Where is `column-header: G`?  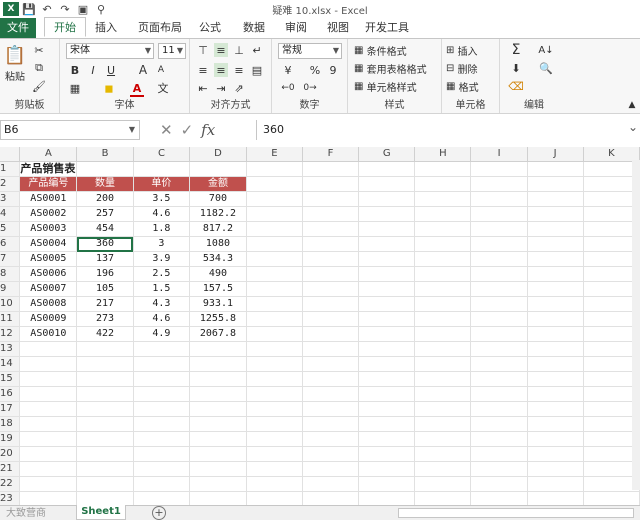
column-header: G is located at coordinates (387, 154).